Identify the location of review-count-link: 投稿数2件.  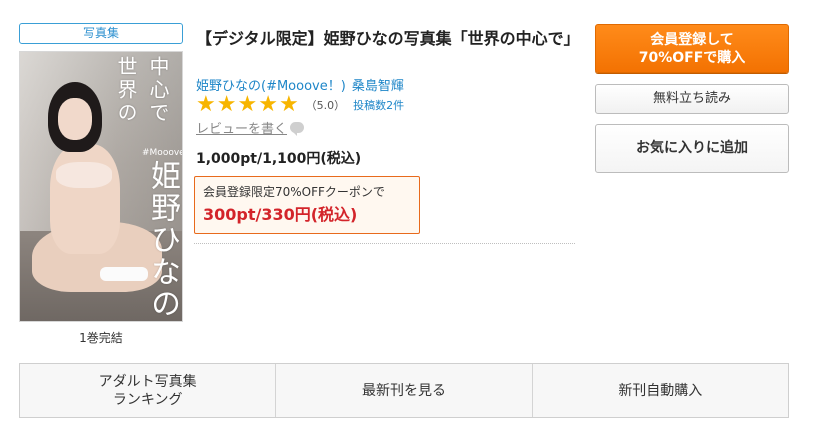
(378, 105).